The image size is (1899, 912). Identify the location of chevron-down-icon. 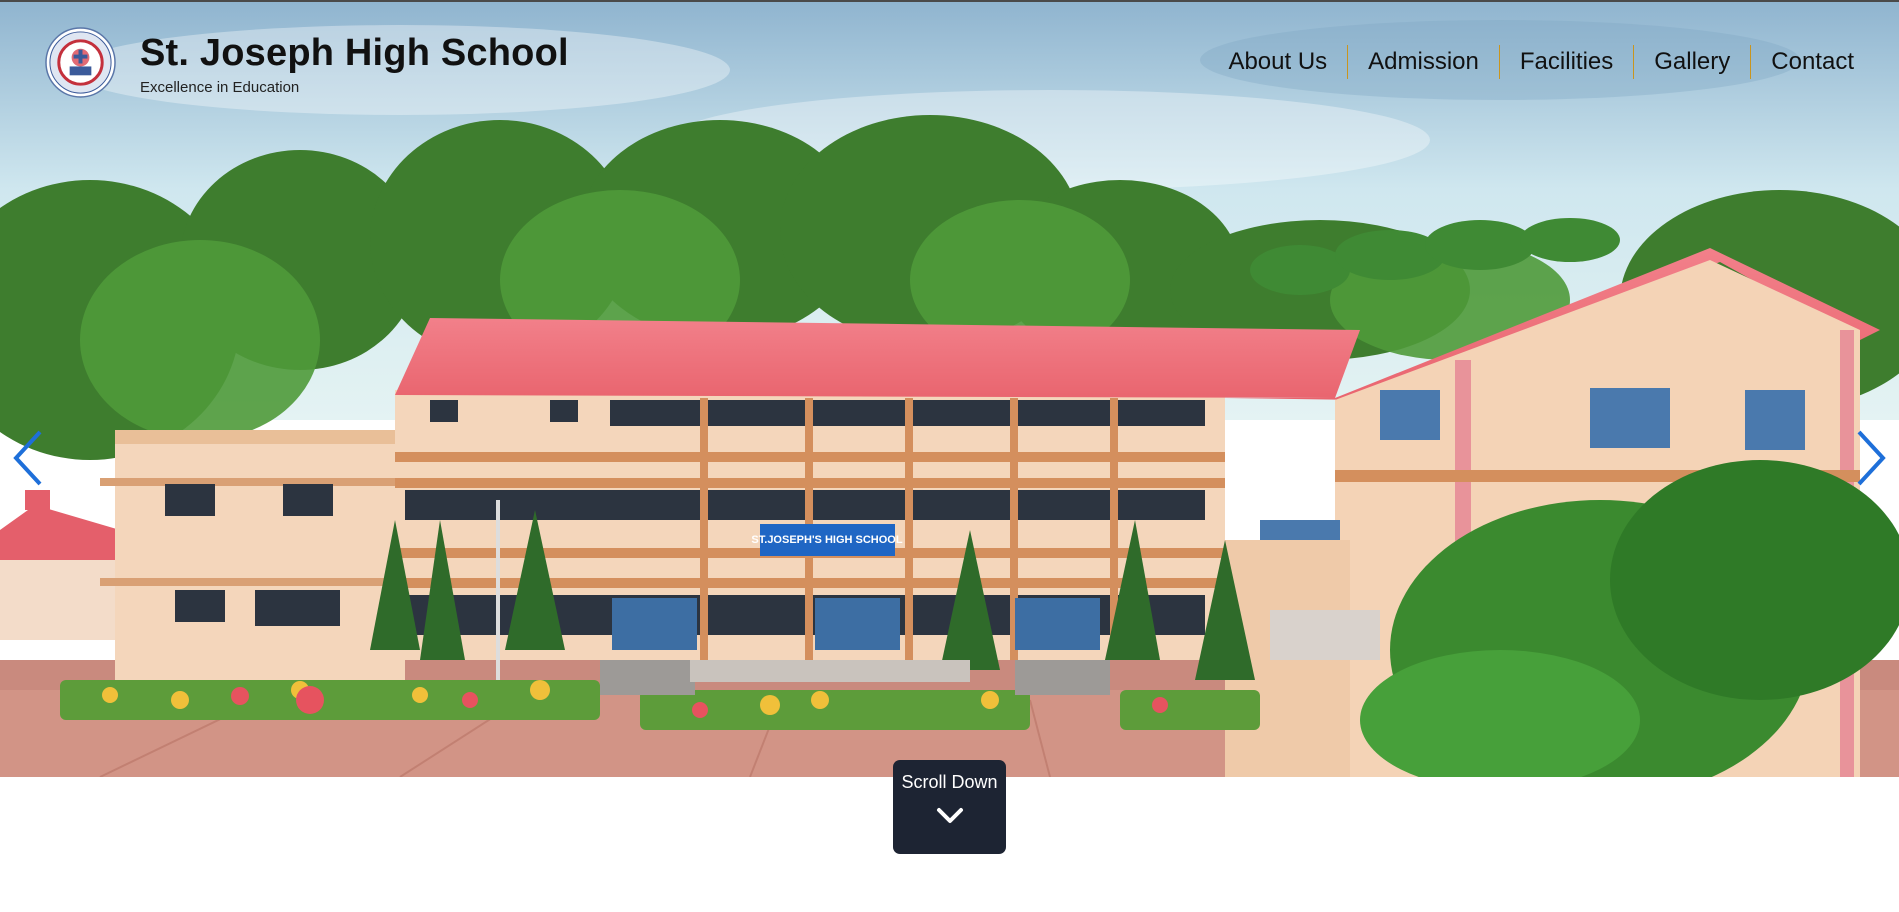
(949, 815).